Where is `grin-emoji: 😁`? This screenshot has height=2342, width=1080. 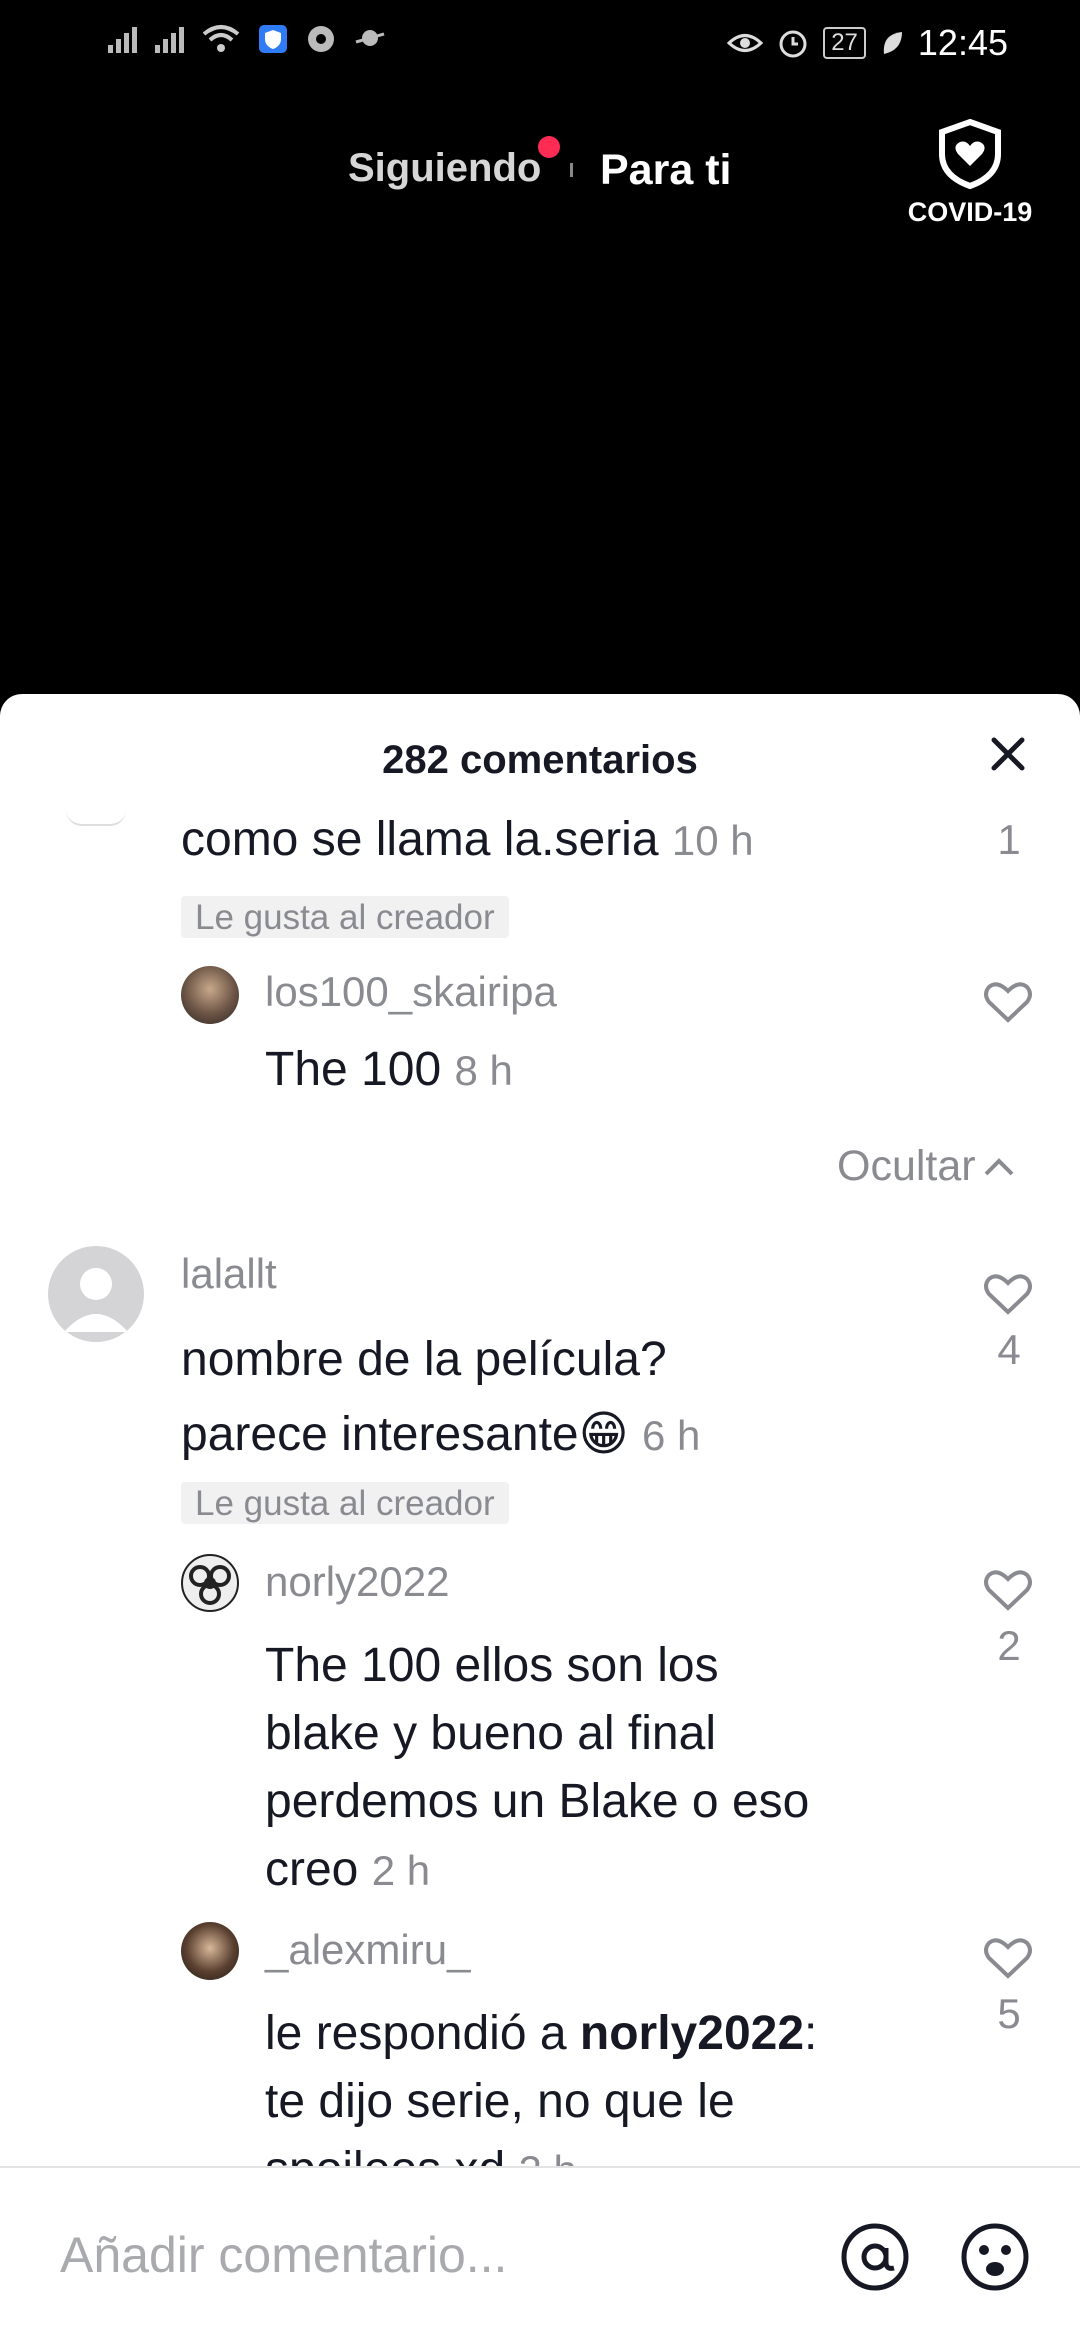 grin-emoji: 😁 is located at coordinates (603, 1434).